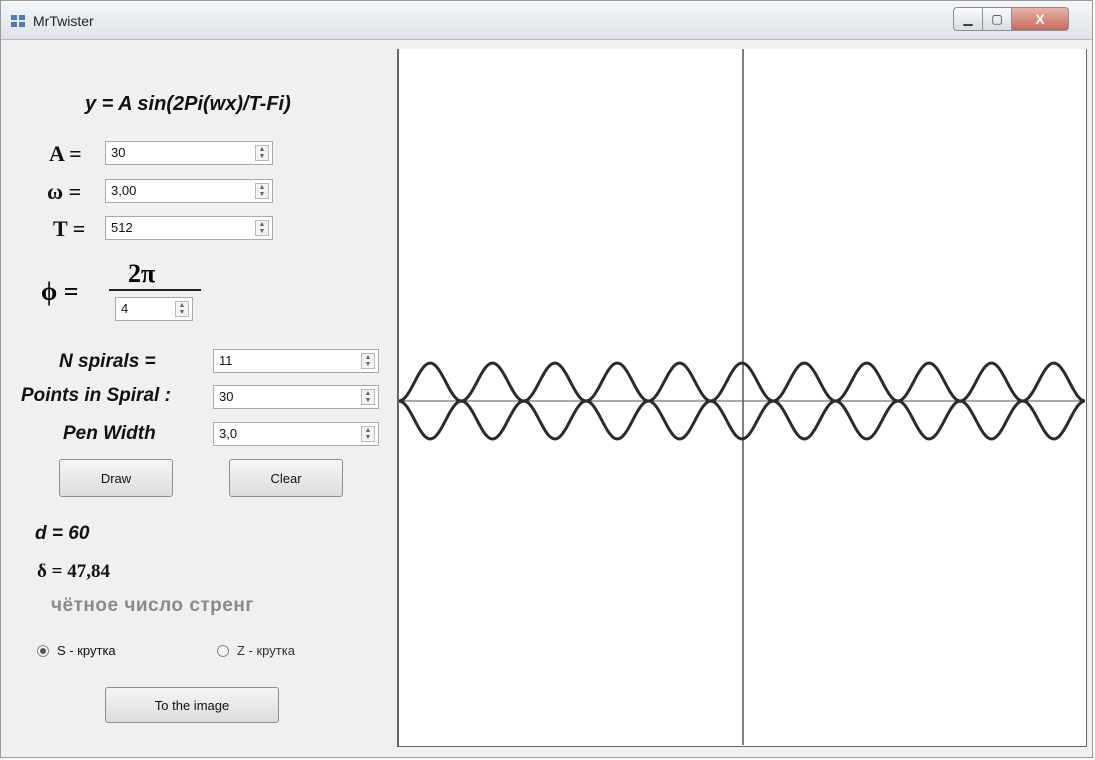 The width and height of the screenshot is (1095, 760). What do you see at coordinates (86, 650) in the screenshot?
I see `s-twist-label: S - крутка` at bounding box center [86, 650].